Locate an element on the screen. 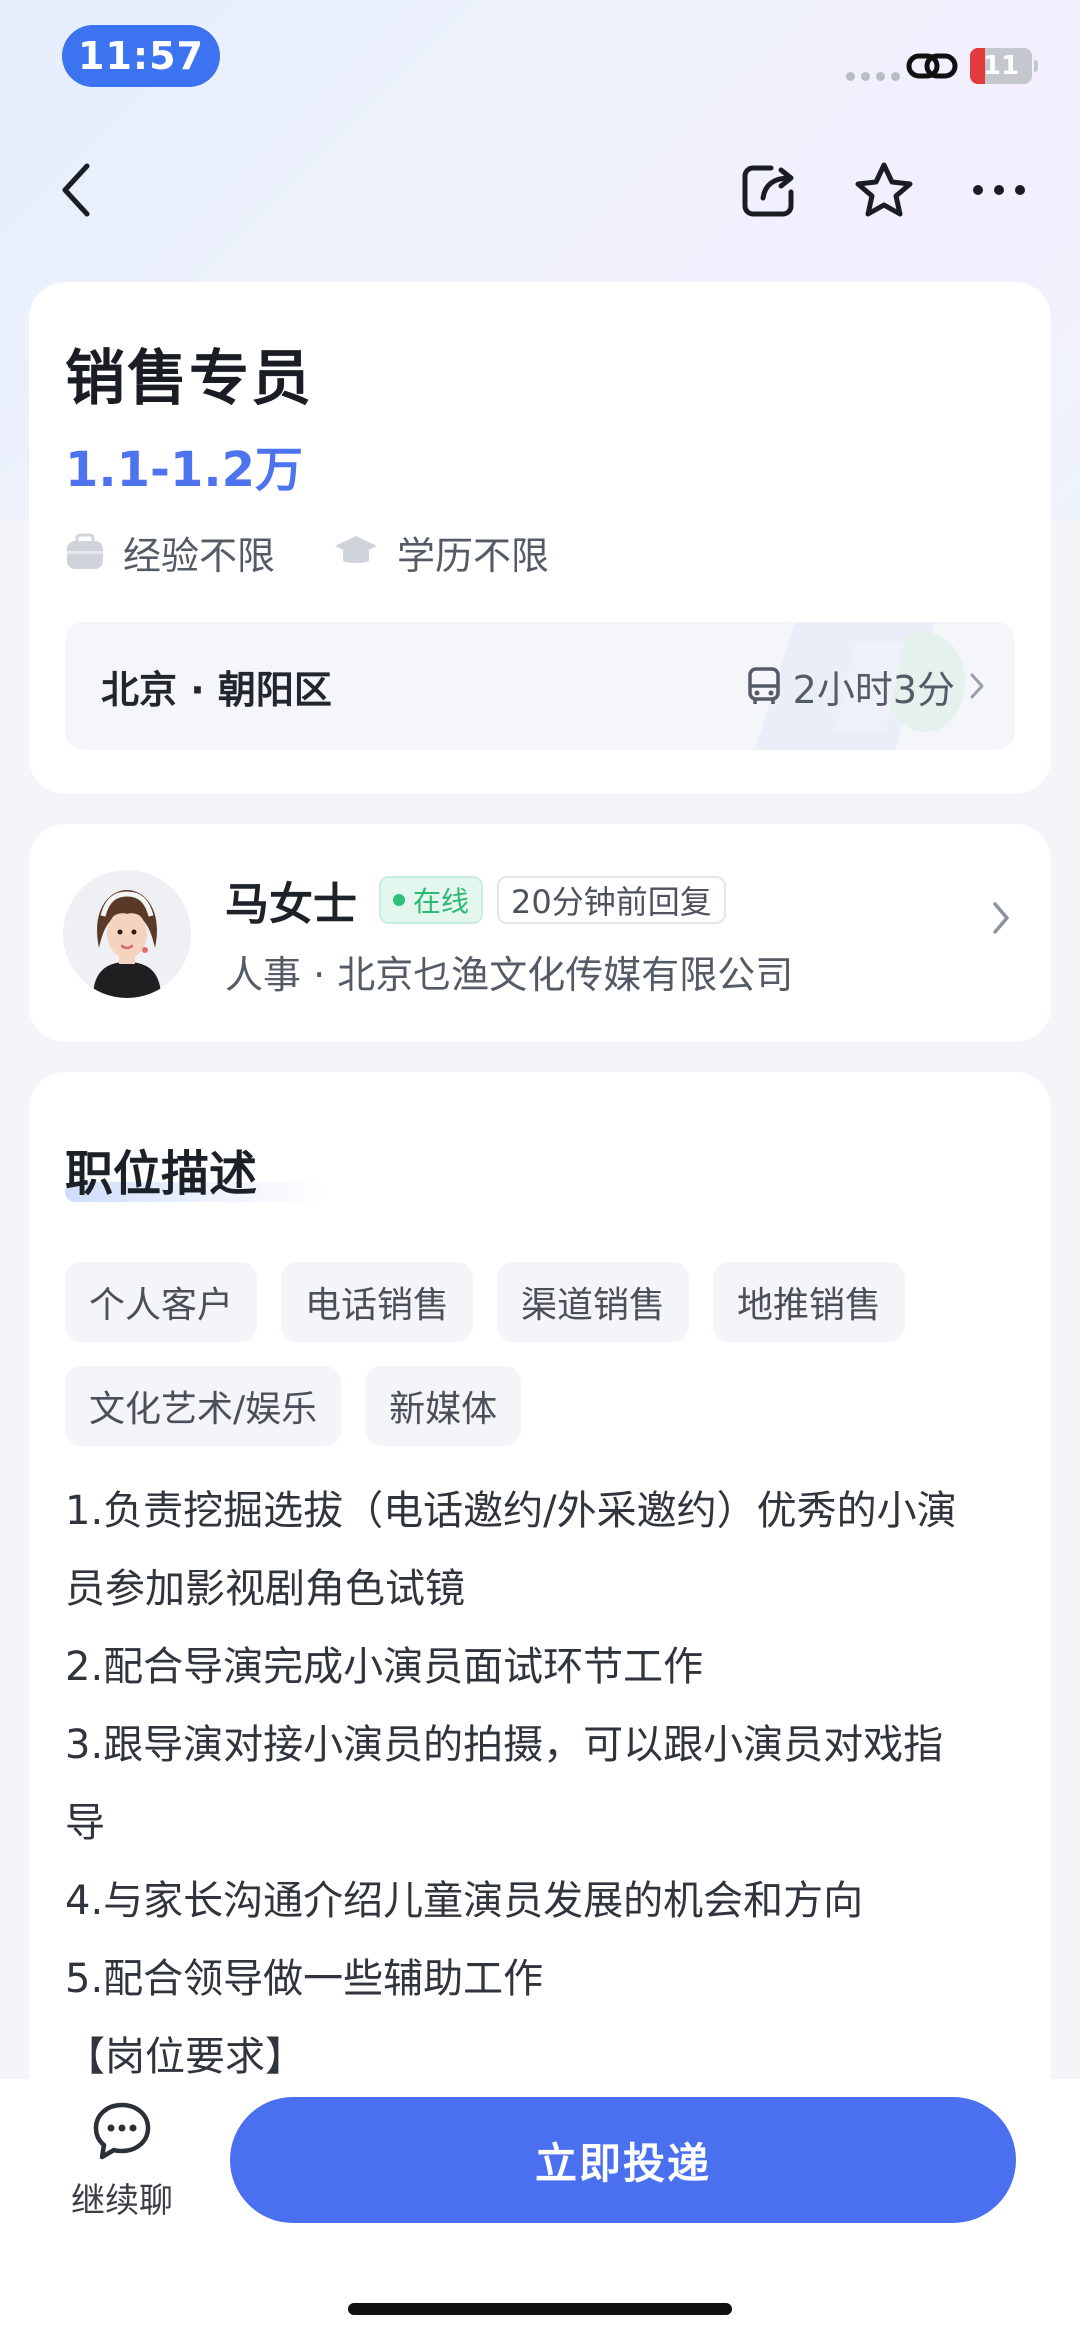 The image size is (1080, 2339). bus-icon is located at coordinates (763, 685).